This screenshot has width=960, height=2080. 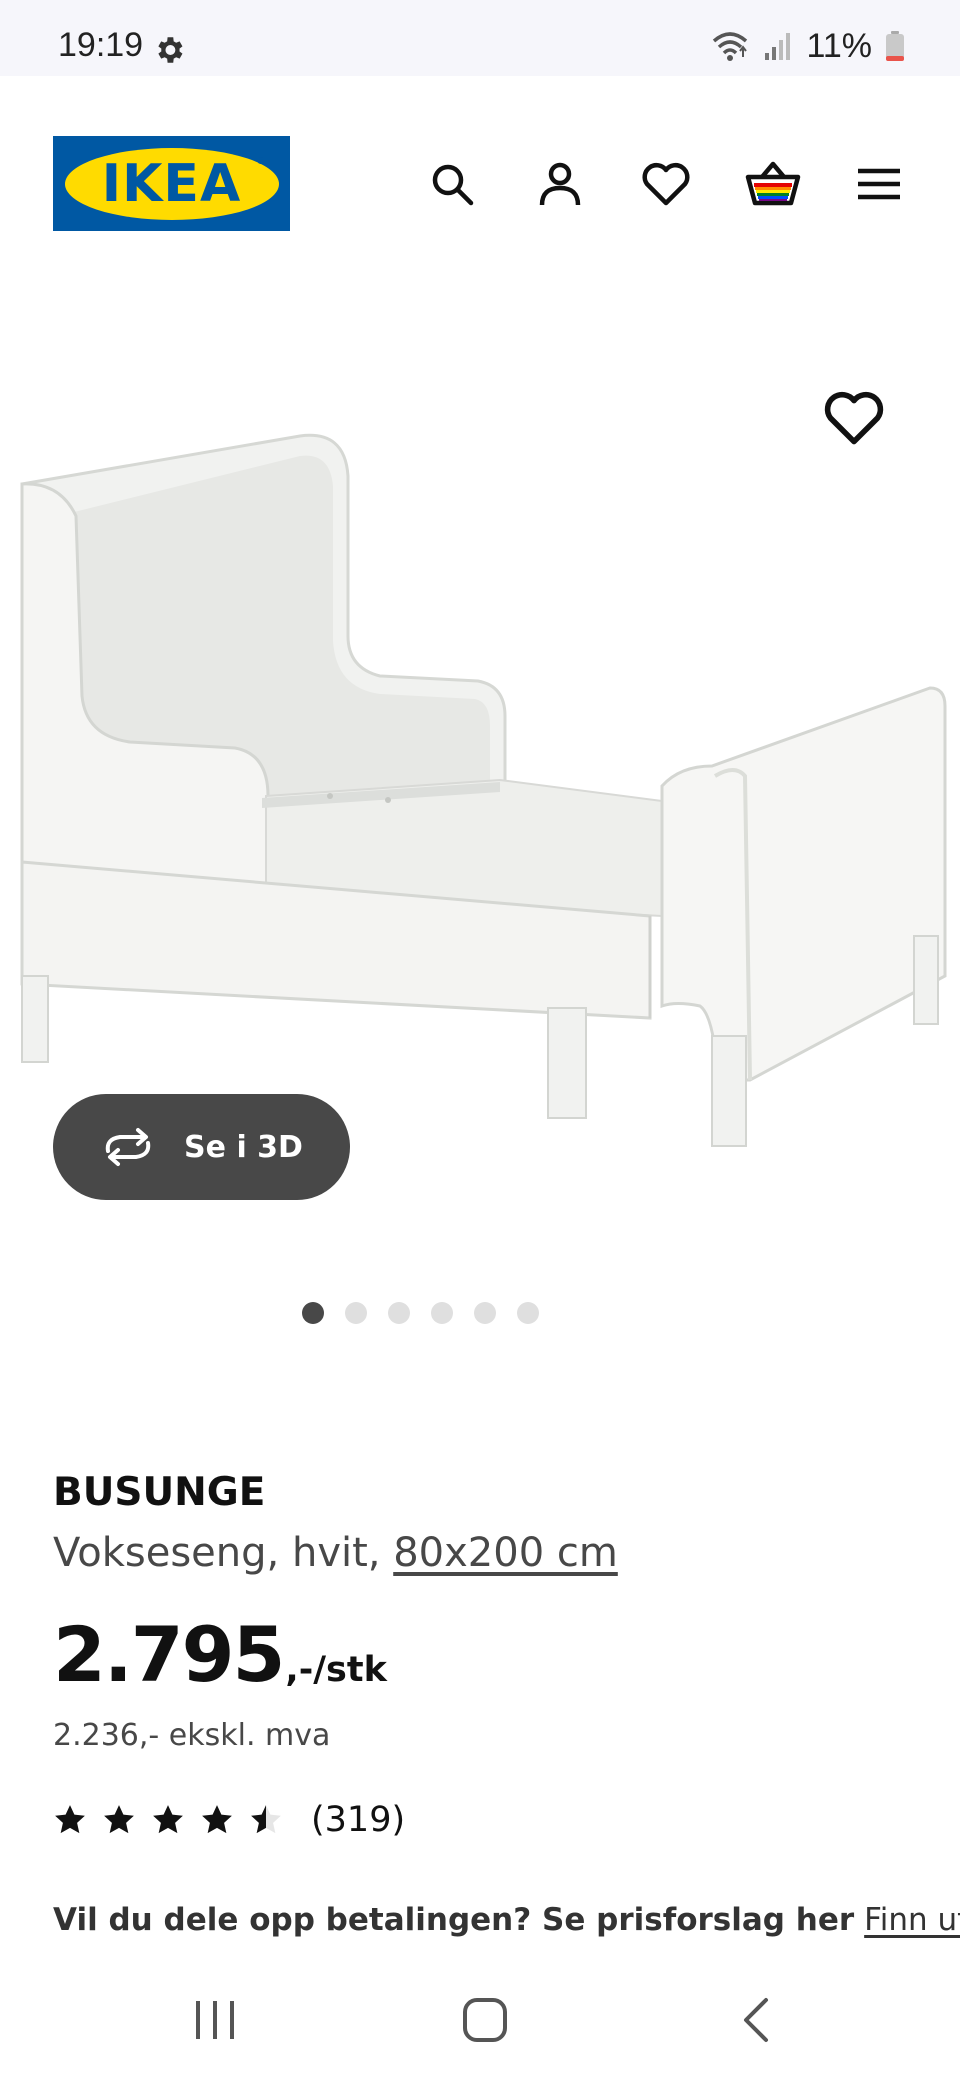 I want to click on registered-mark: ®, so click(x=261, y=161).